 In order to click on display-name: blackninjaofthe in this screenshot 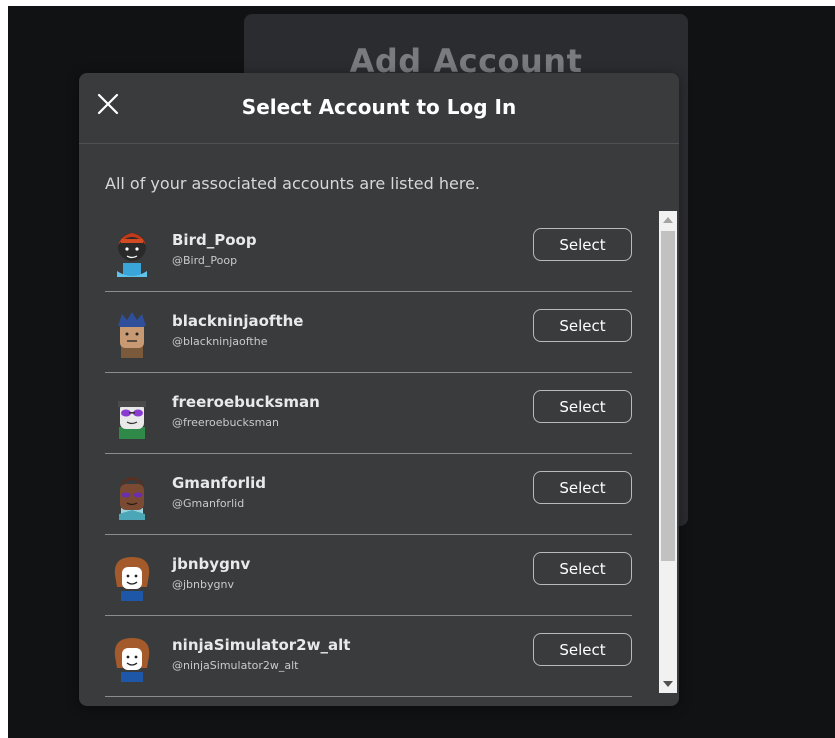, I will do `click(238, 321)`.